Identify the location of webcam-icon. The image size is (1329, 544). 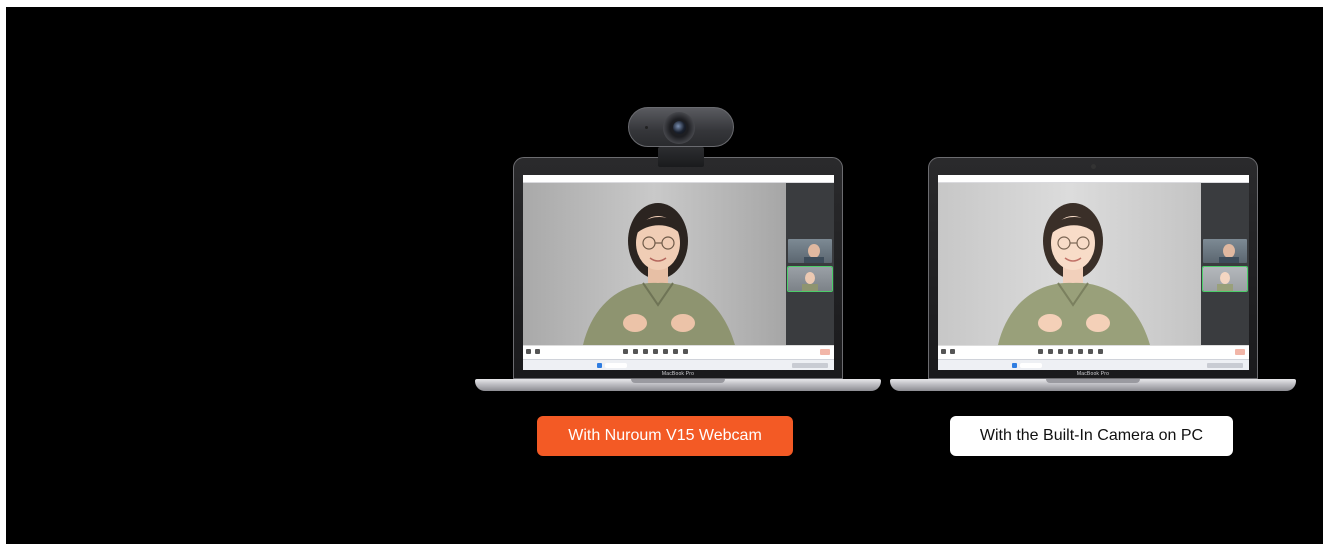
(681, 138).